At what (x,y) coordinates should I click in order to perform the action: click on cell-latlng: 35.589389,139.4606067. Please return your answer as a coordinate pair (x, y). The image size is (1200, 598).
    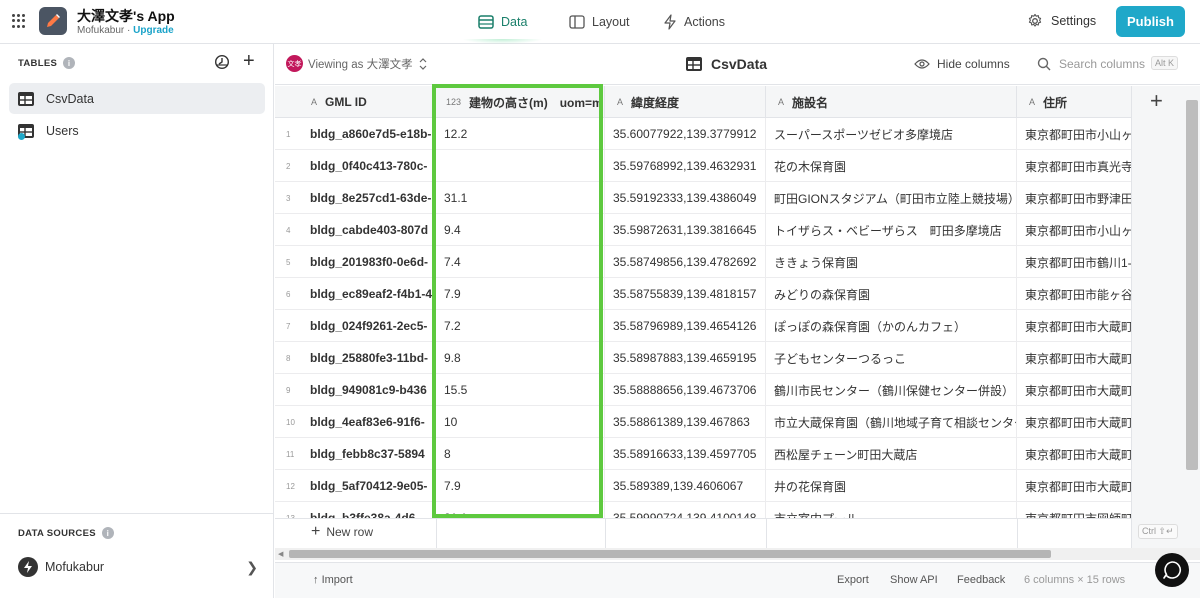
    Looking at the image, I should click on (685, 486).